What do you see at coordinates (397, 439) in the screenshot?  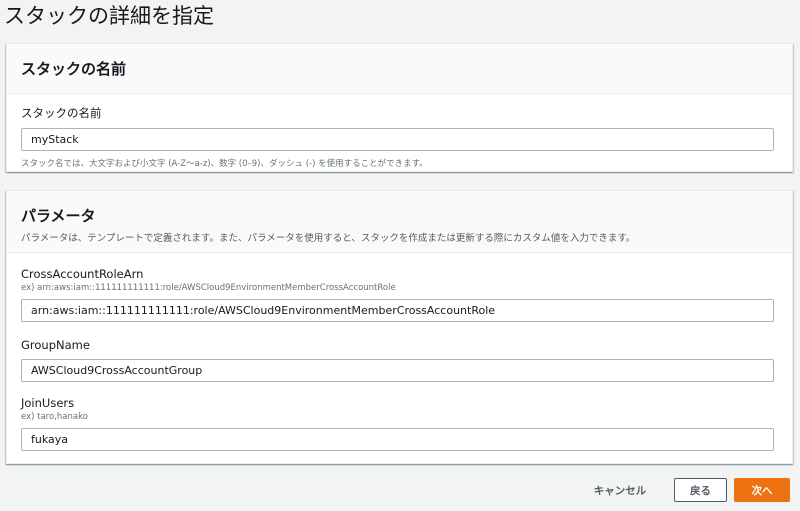 I see `parameter-input-joinusers` at bounding box center [397, 439].